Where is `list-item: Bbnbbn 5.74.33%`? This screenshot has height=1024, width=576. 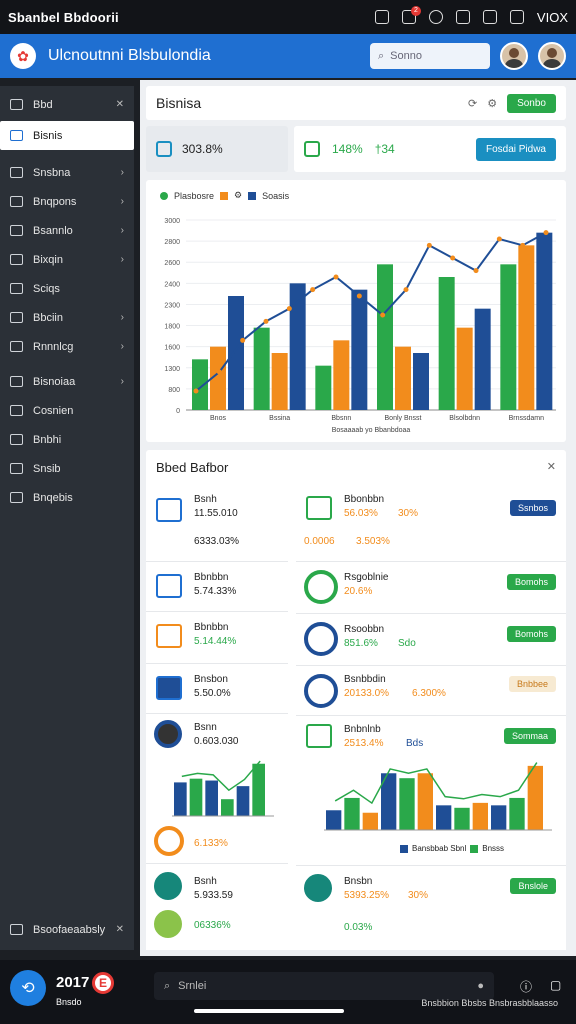
list-item: Bbnbbn 5.74.33% is located at coordinates (217, 587).